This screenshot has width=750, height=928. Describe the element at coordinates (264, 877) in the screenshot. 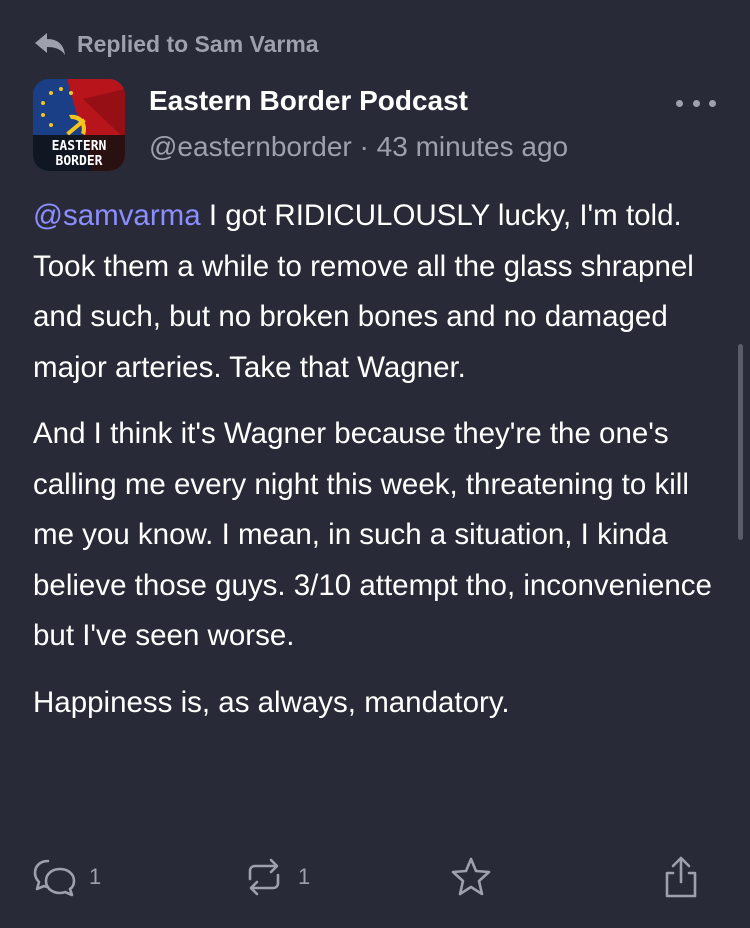

I see `boost-icon` at that location.